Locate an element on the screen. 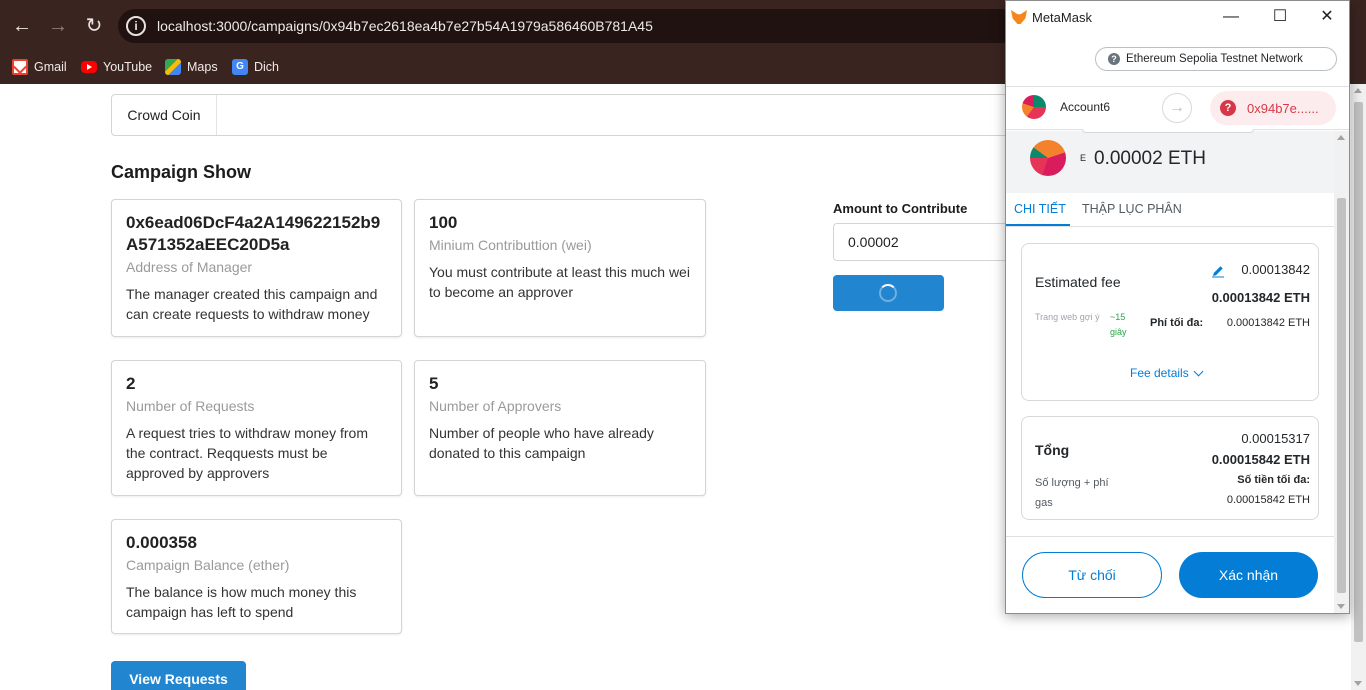 Image resolution: width=1366 pixels, height=690 pixels. tab-details: CHI TIẾT is located at coordinates (1040, 209).